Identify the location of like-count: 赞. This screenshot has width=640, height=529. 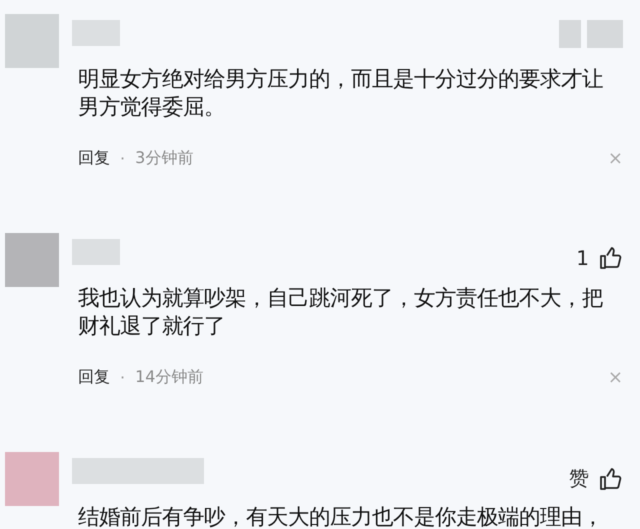
(579, 478).